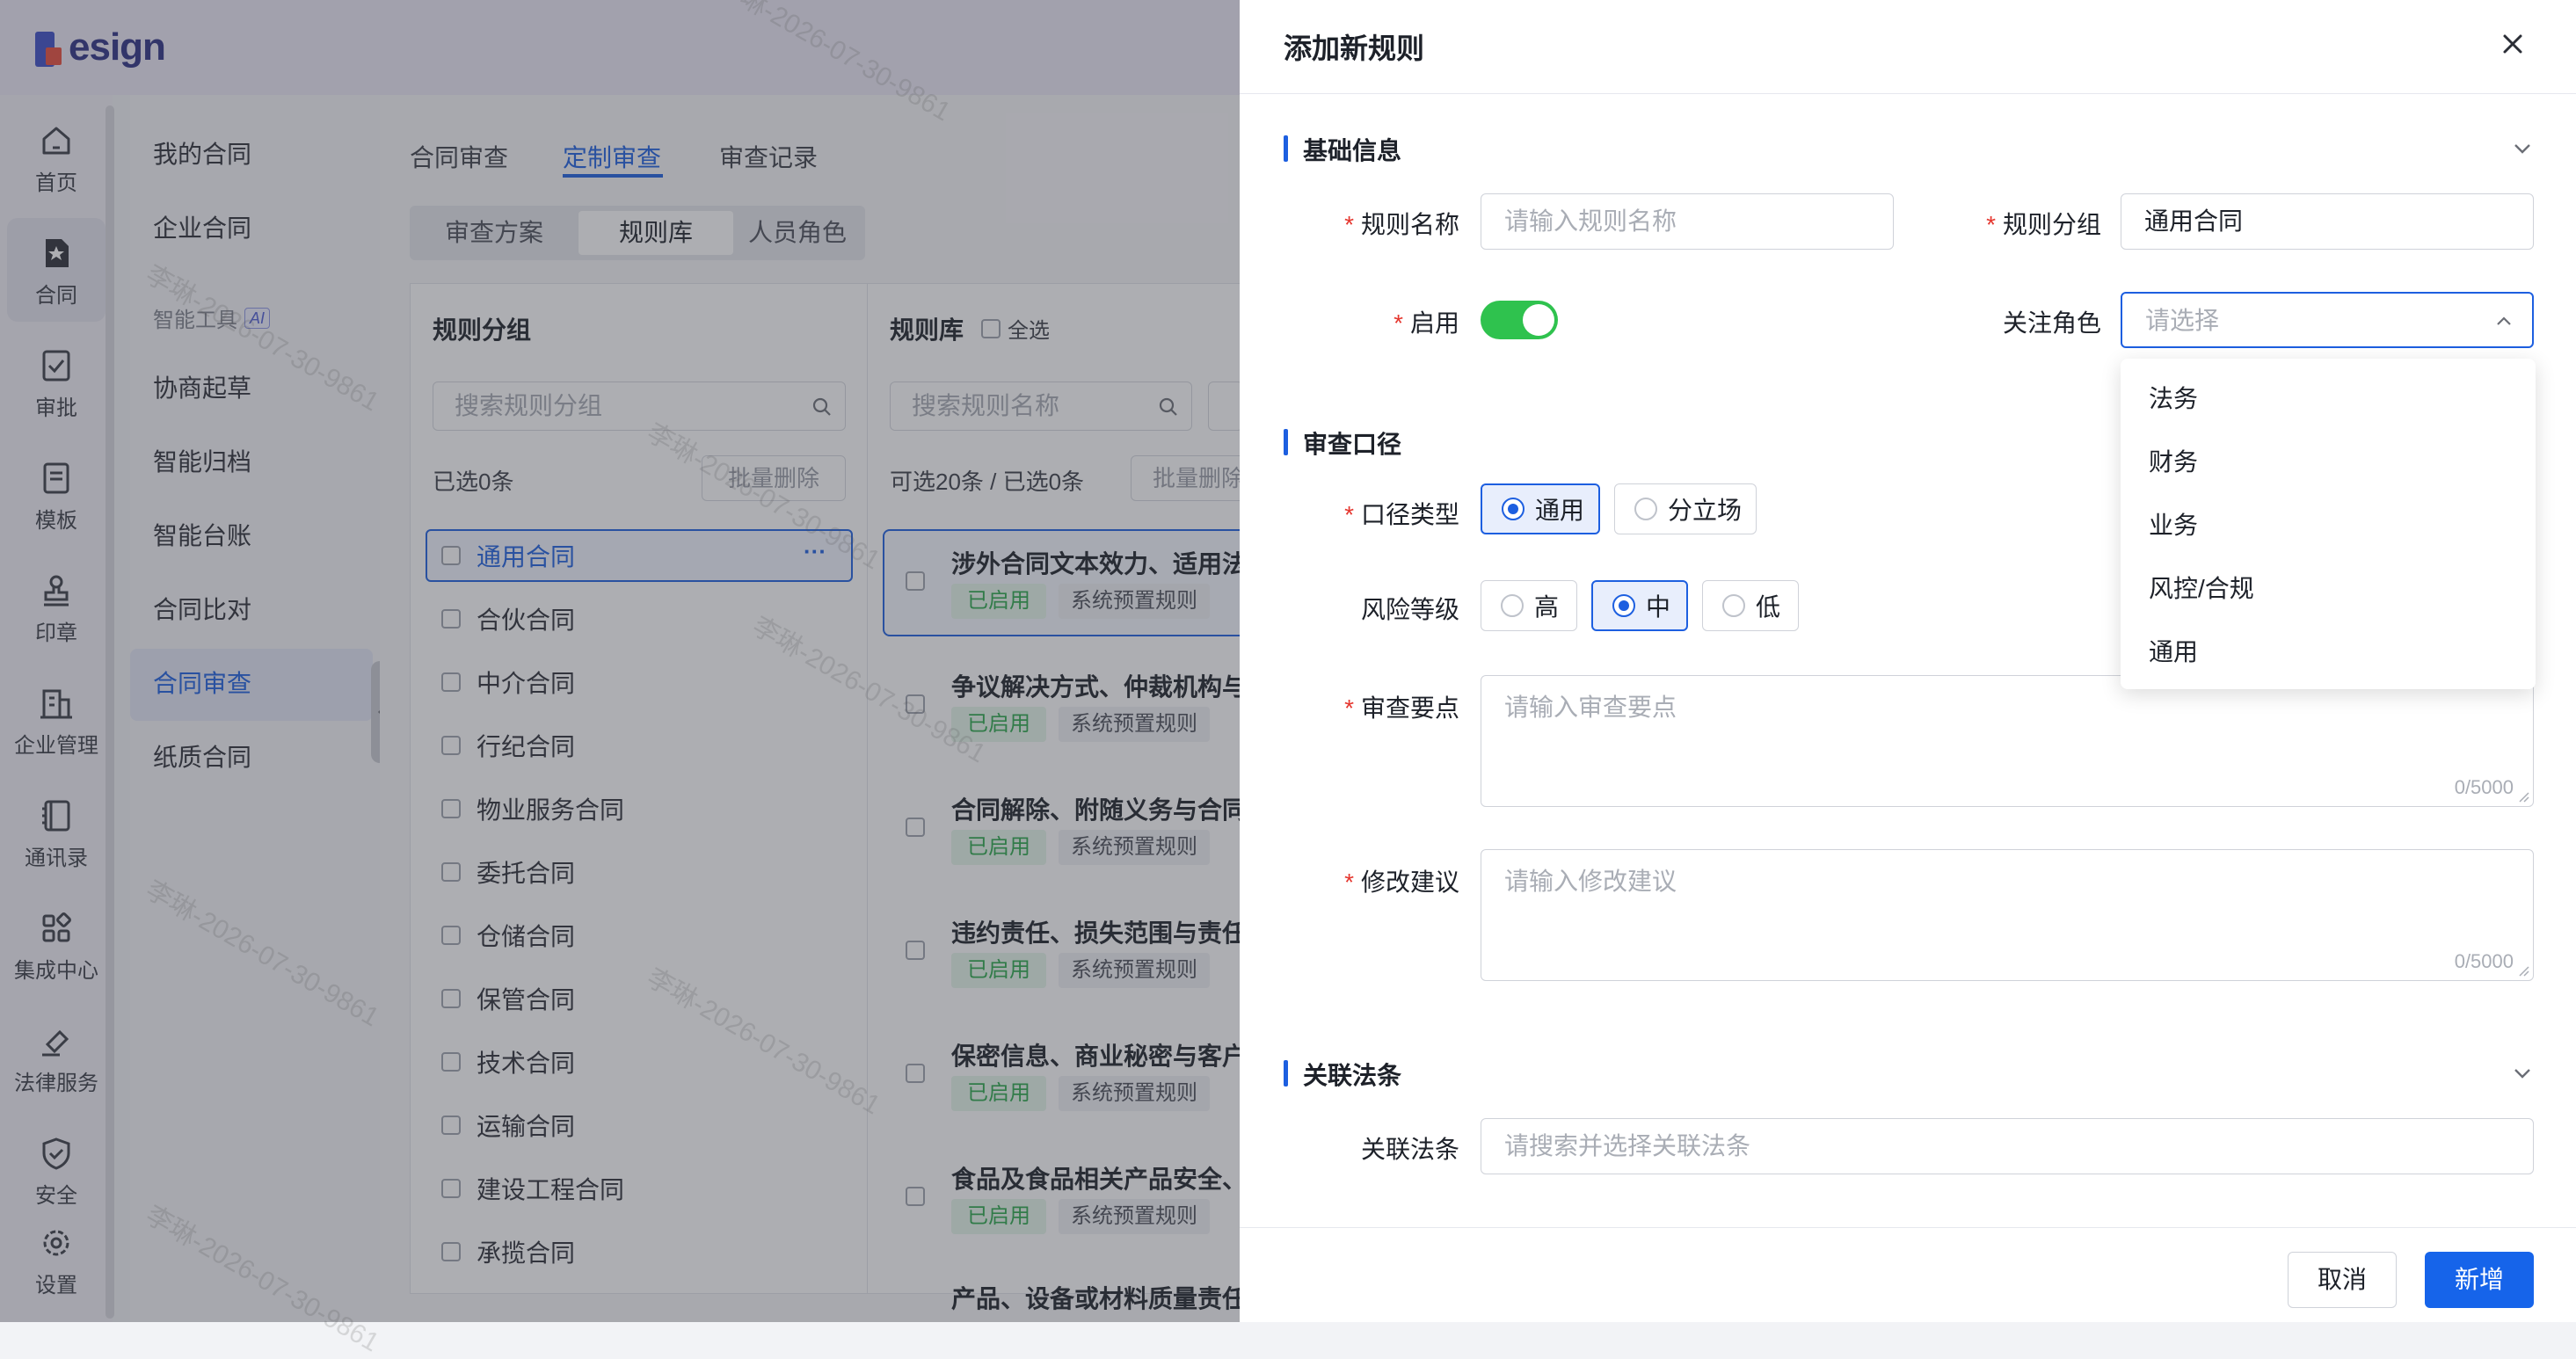 The height and width of the screenshot is (1359, 2576). What do you see at coordinates (2007, 915) in the screenshot?
I see `suggestion-textarea: 请输入修改建议 0/5000` at bounding box center [2007, 915].